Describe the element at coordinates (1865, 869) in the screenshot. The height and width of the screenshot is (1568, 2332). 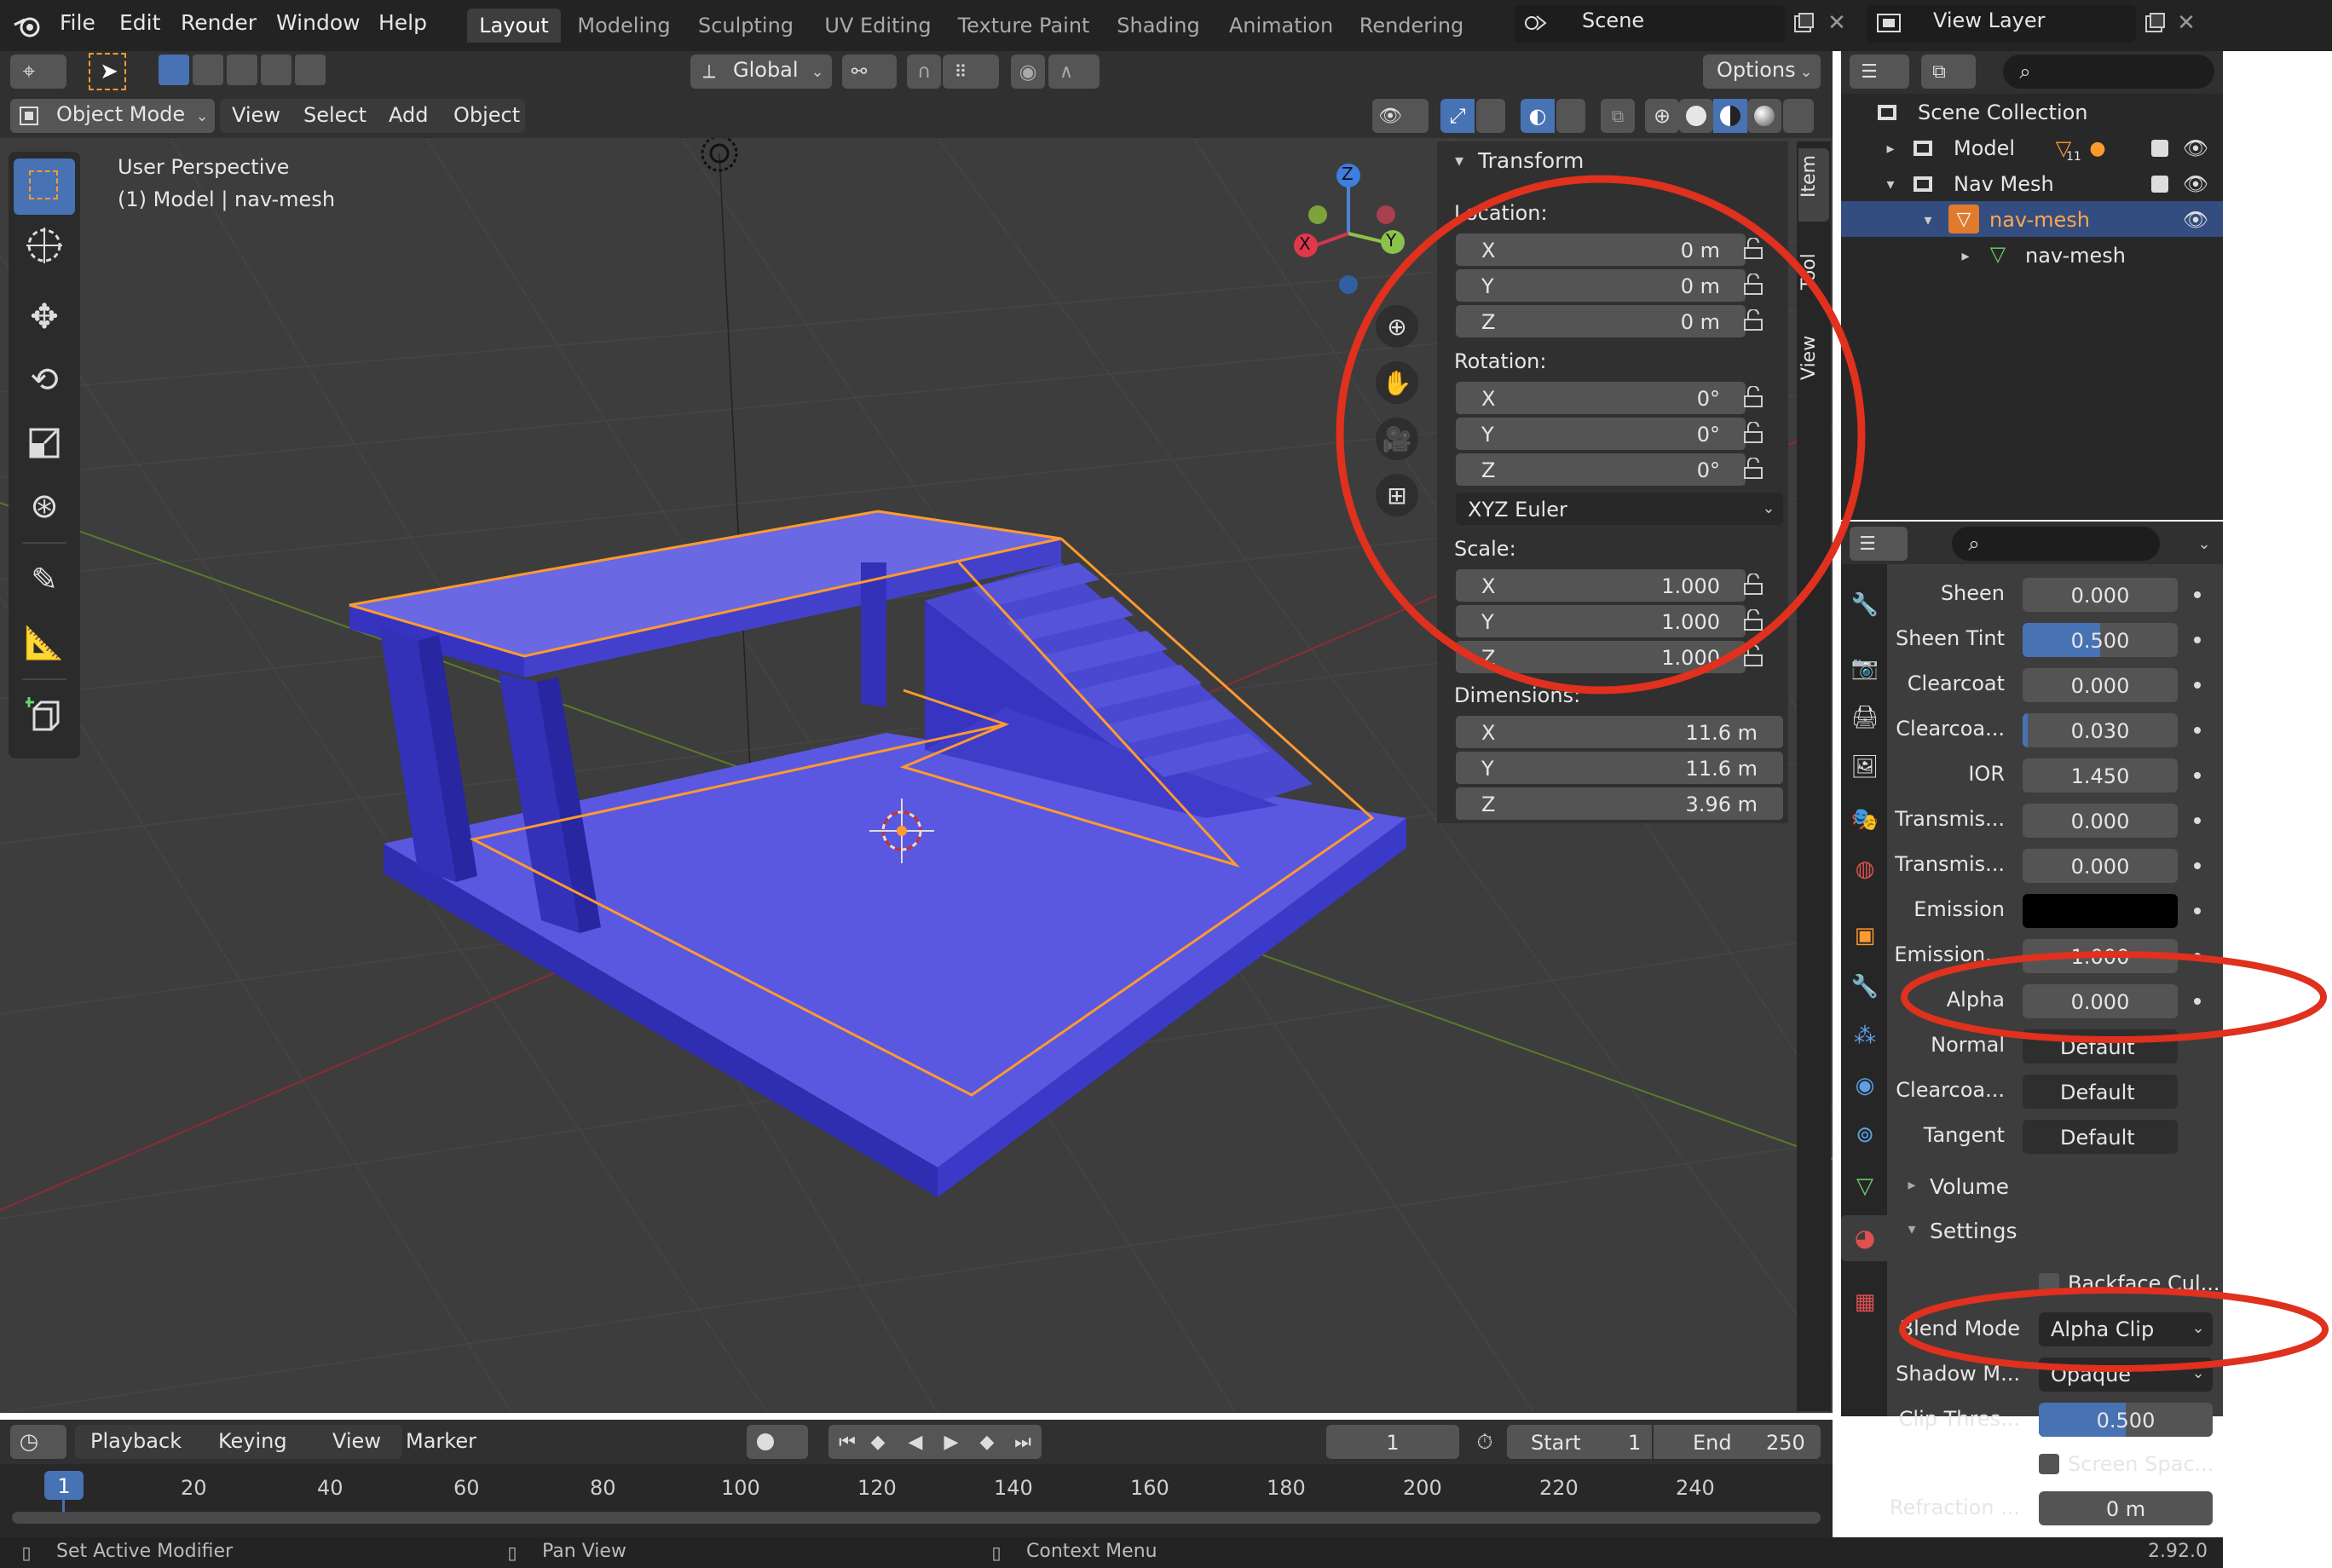
I see `world-tab-icon: ◍` at that location.